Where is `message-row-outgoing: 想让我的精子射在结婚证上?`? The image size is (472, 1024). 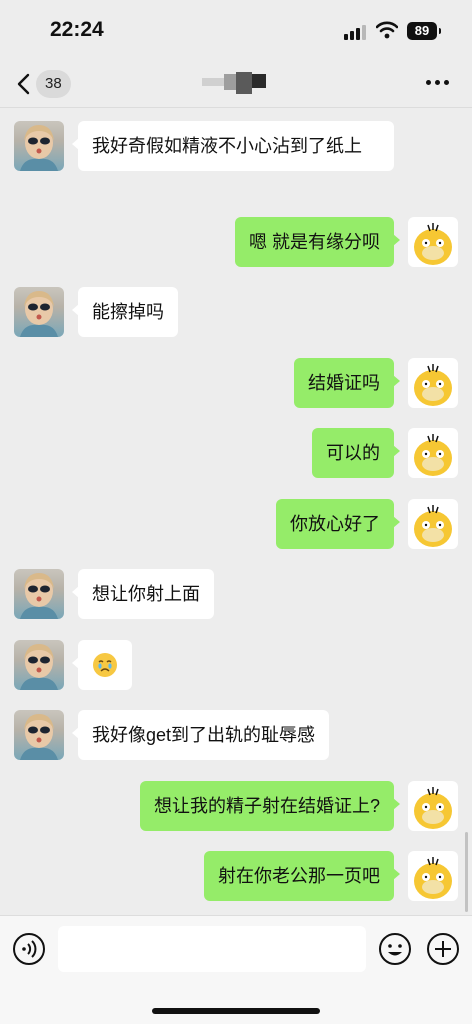
message-row-outgoing: 想让我的精子射在结婚证上? is located at coordinates (236, 806).